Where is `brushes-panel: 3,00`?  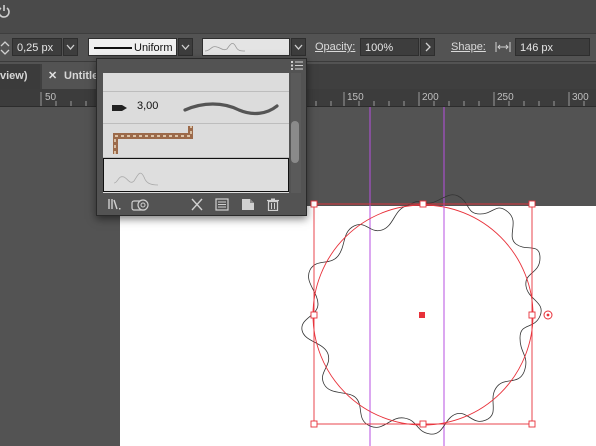 brushes-panel: 3,00 is located at coordinates (201, 137).